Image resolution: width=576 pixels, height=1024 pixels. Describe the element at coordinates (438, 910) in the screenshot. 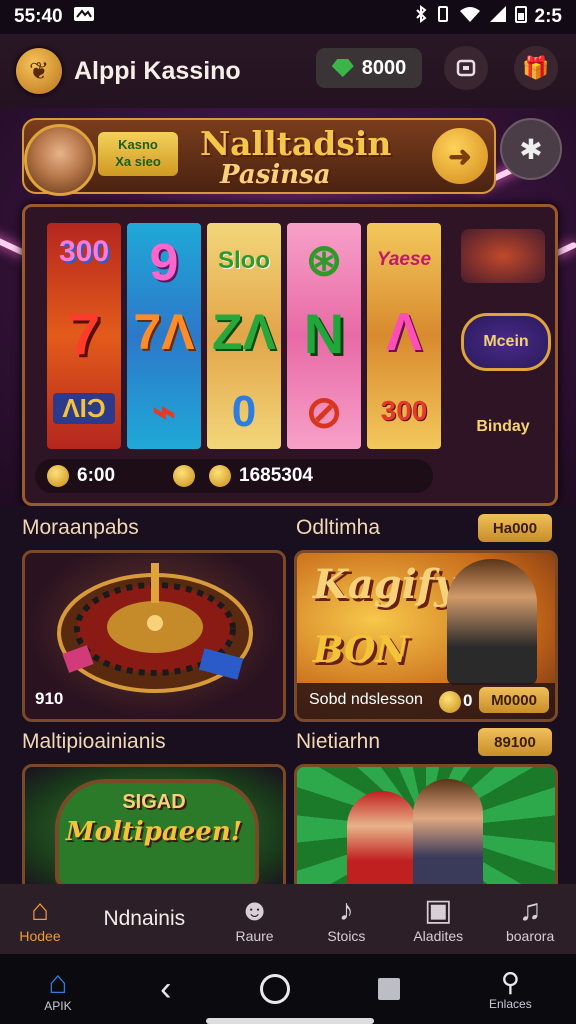

I see `box-icon: ▣` at that location.